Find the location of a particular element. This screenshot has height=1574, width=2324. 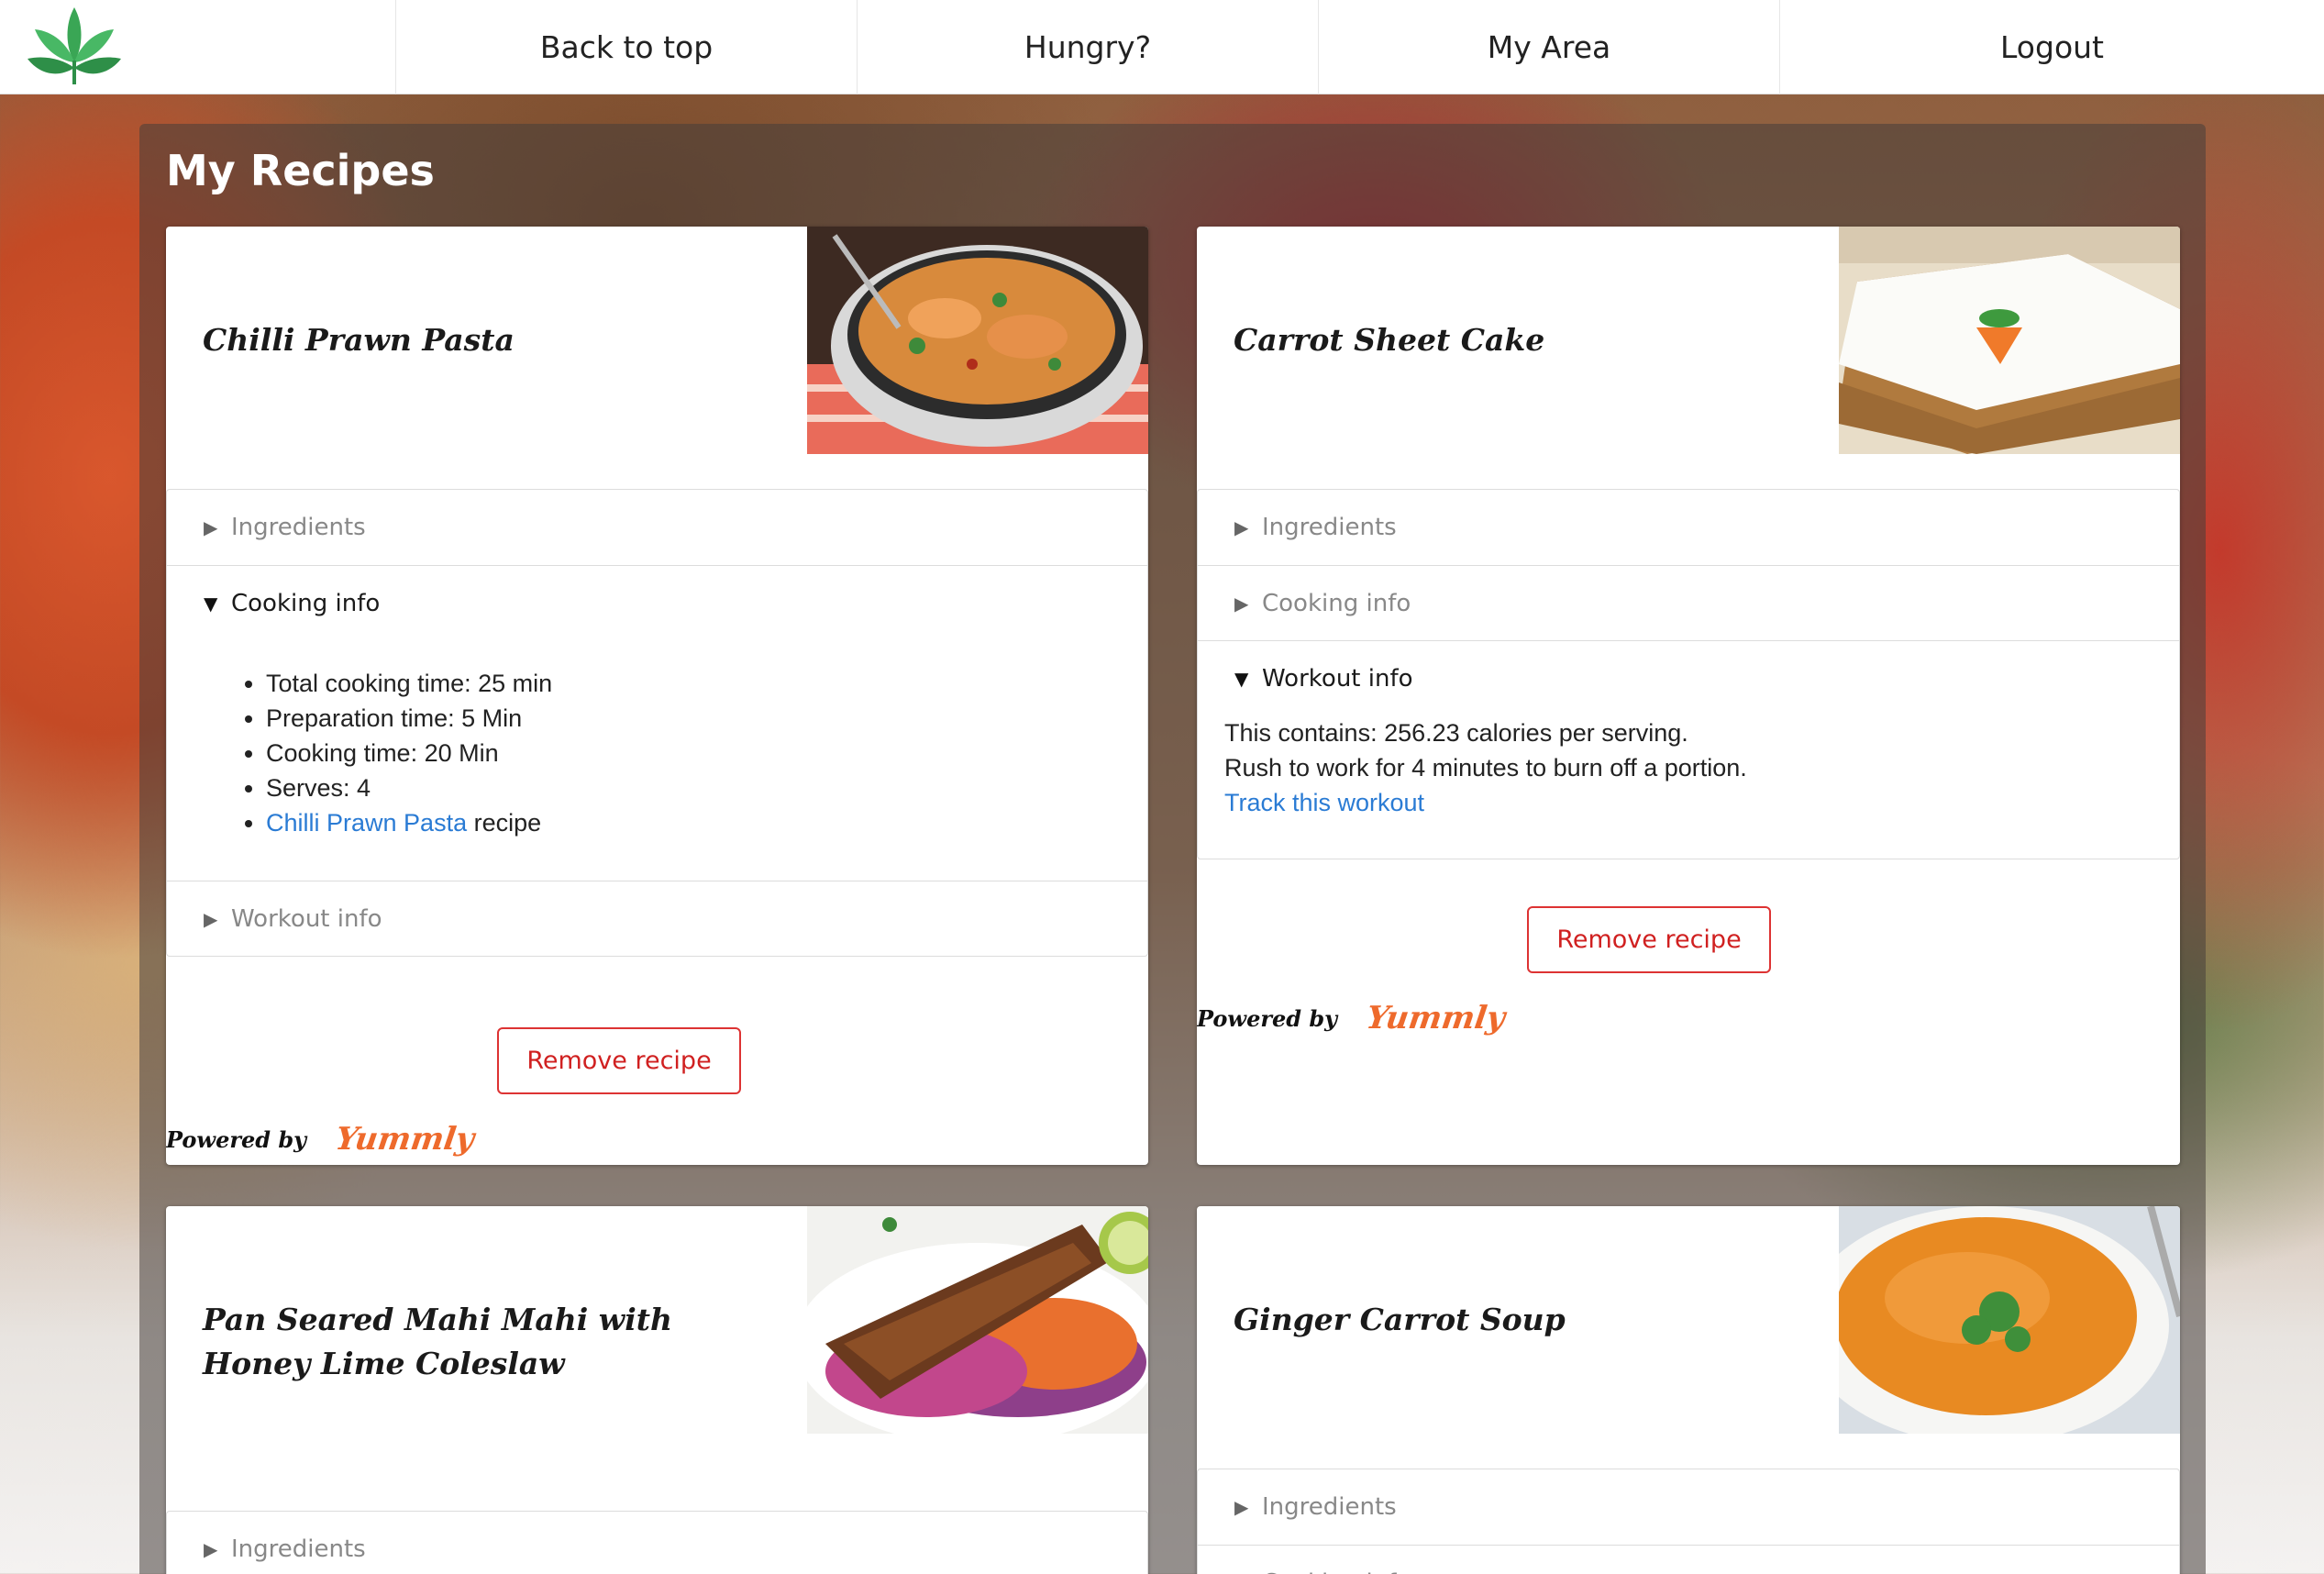

leaf-logo-icon is located at coordinates (74, 44).